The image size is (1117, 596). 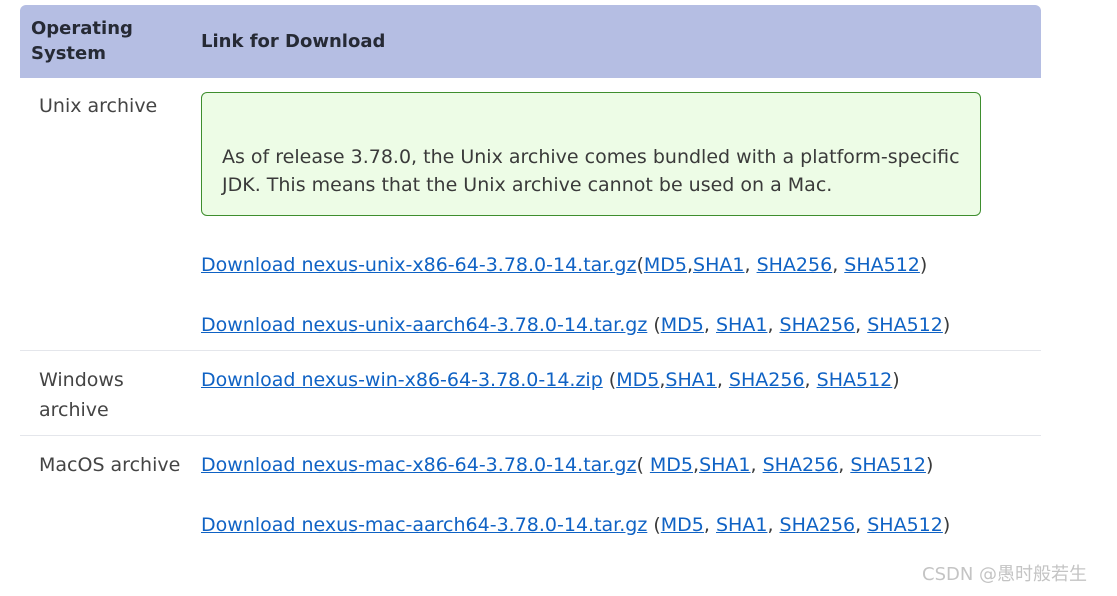 What do you see at coordinates (293, 41) in the screenshot?
I see `header-link-for-download: Link for Download` at bounding box center [293, 41].